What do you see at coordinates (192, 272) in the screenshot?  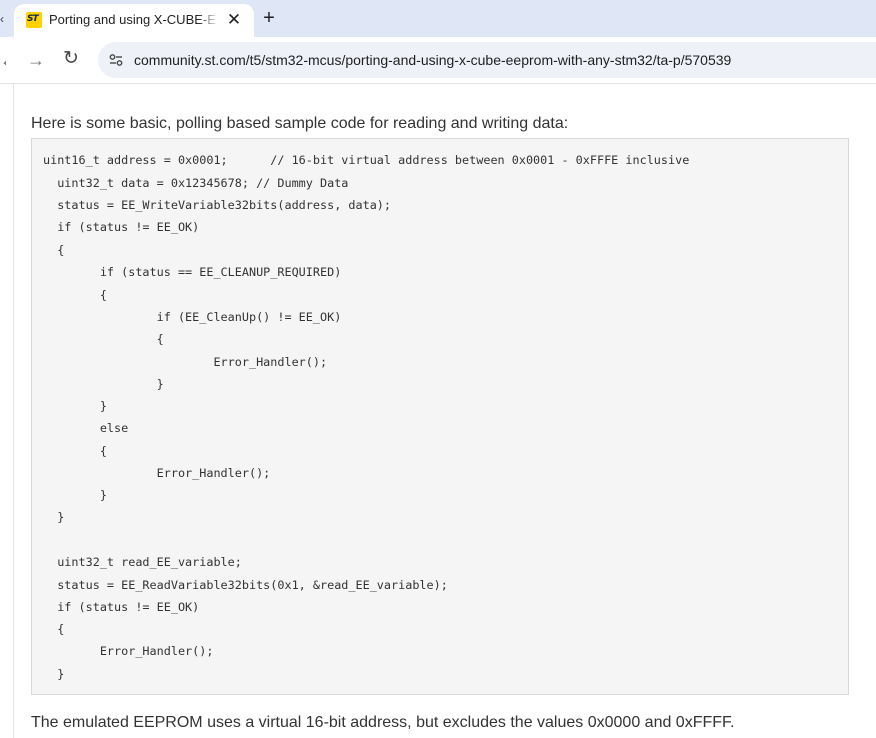 I see `code-line: if (status == EE_CLEANUP_REQUIRED)` at bounding box center [192, 272].